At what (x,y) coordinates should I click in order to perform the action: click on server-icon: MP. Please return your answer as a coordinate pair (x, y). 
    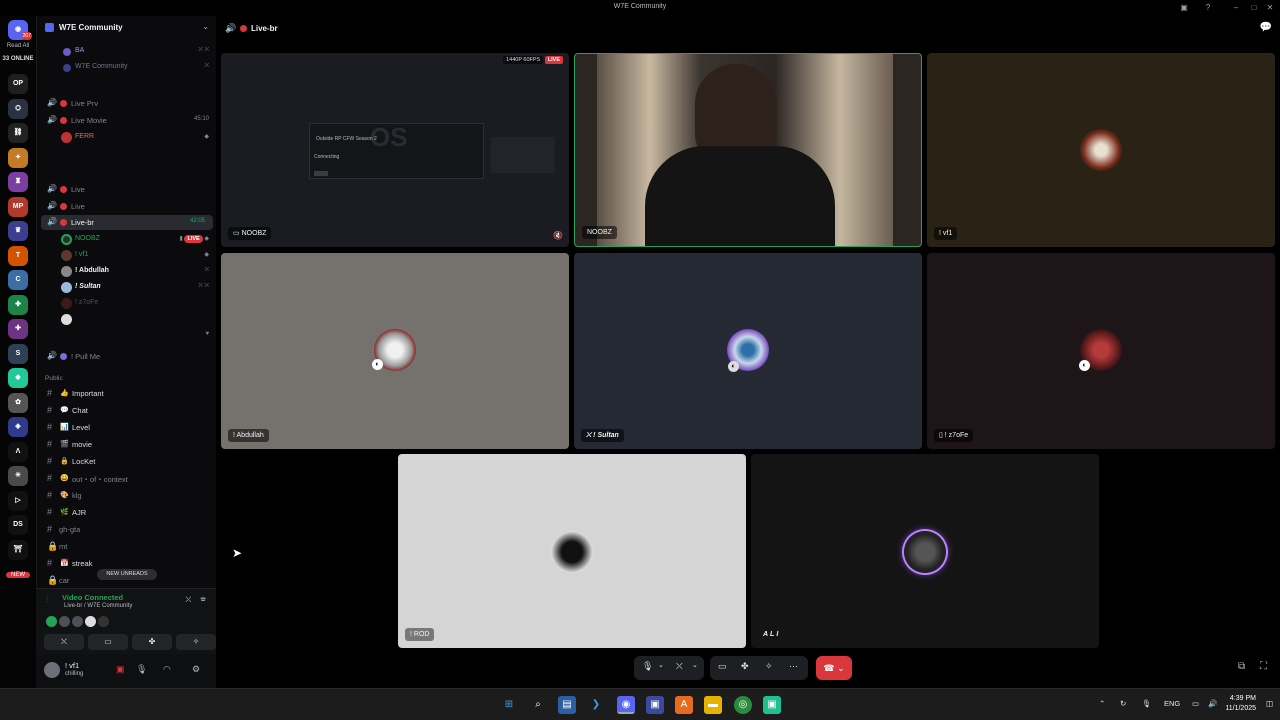
    Looking at the image, I should click on (18, 206).